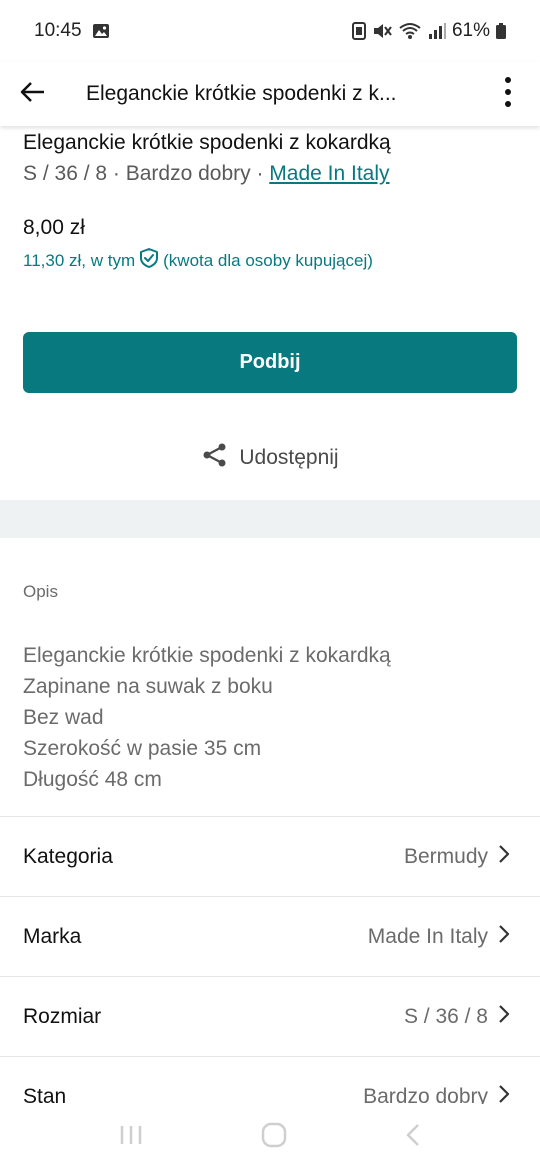  Describe the element at coordinates (270, 856) in the screenshot. I see `detail-row-category: Kategoria Bermudy` at that location.